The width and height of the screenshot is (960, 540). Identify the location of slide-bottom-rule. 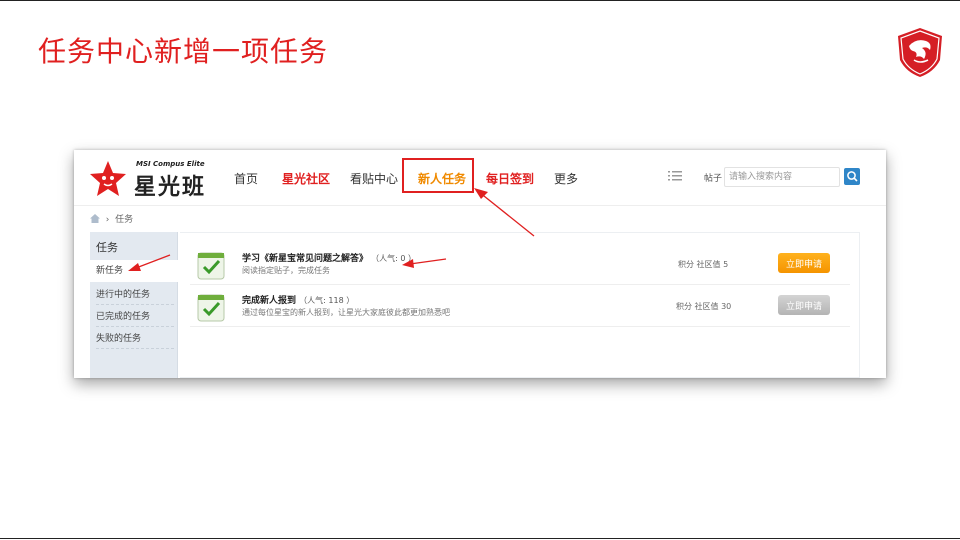
(480, 538).